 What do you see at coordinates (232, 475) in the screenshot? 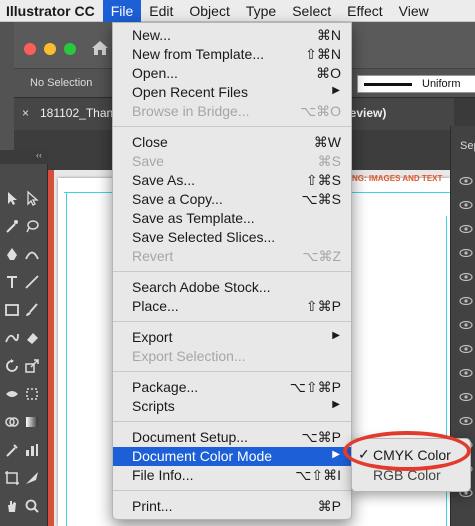
I see `menu-item-file-info: File Info... ⌥⇧⌘I` at bounding box center [232, 475].